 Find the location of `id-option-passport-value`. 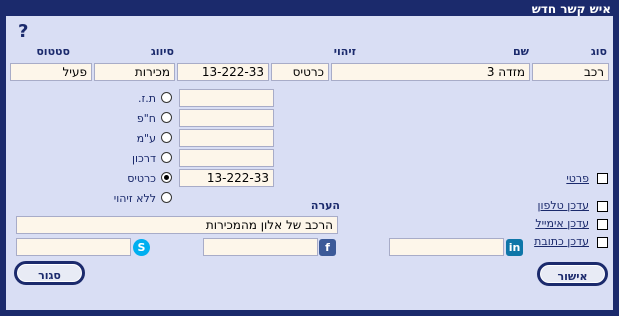

id-option-passport-value is located at coordinates (226, 158).